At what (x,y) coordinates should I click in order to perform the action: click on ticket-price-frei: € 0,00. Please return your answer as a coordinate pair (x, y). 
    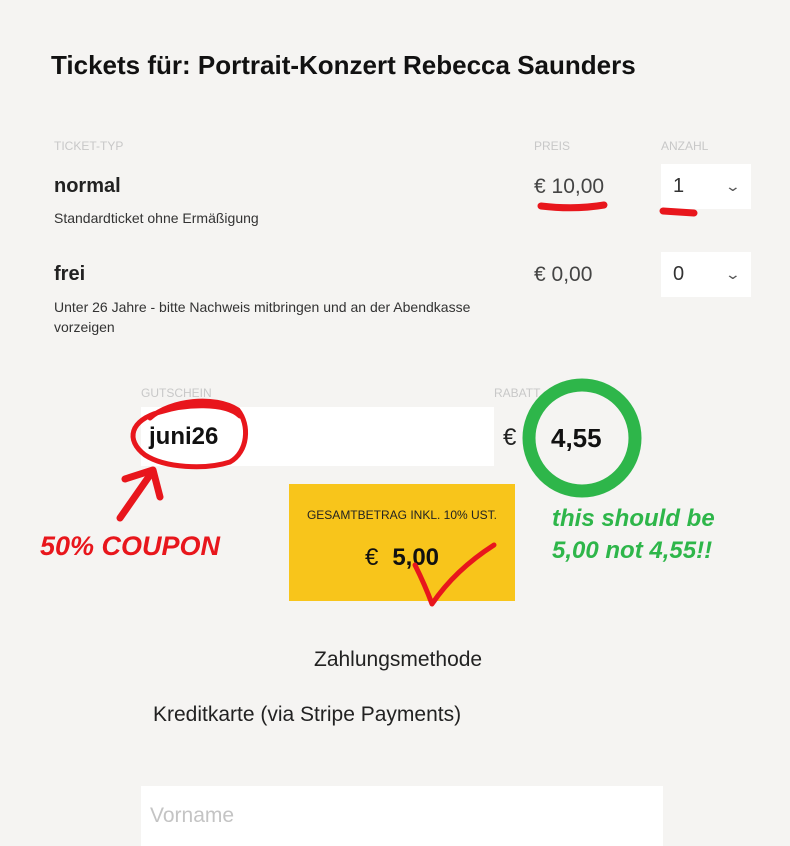
    Looking at the image, I should click on (563, 275).